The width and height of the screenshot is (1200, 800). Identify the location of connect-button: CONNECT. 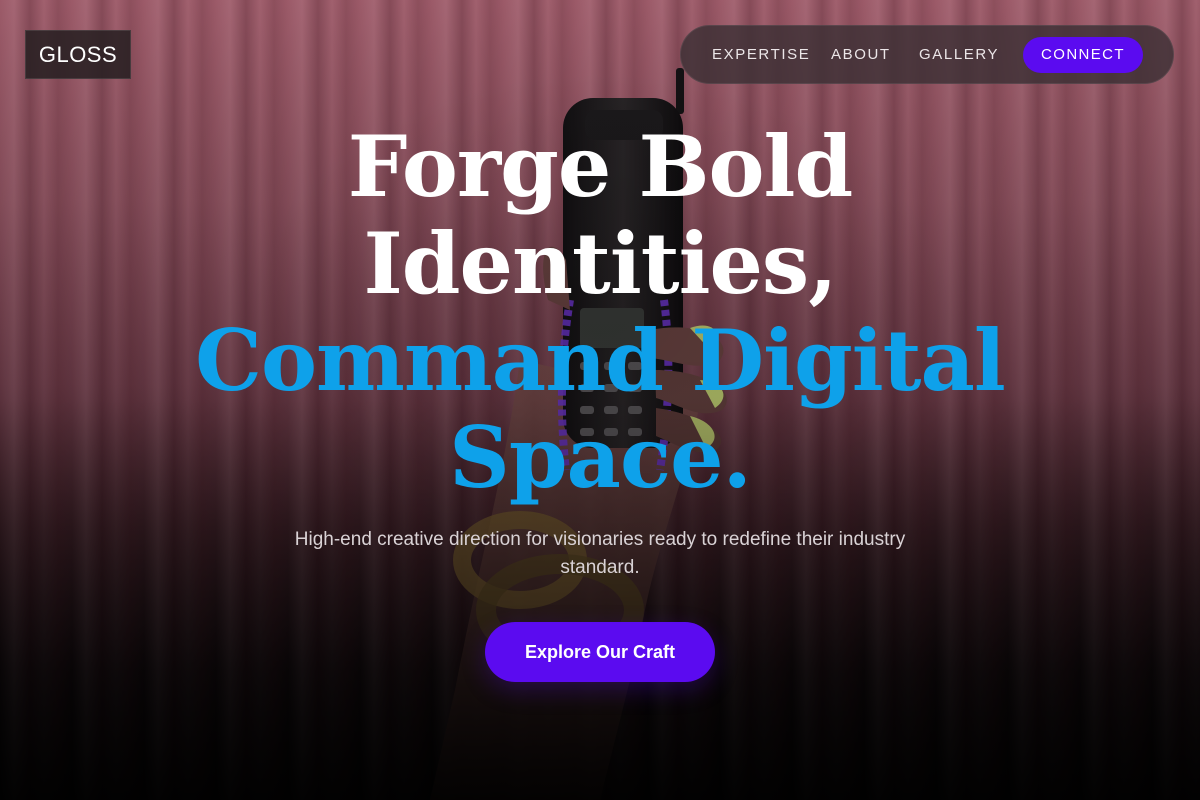
(1083, 55).